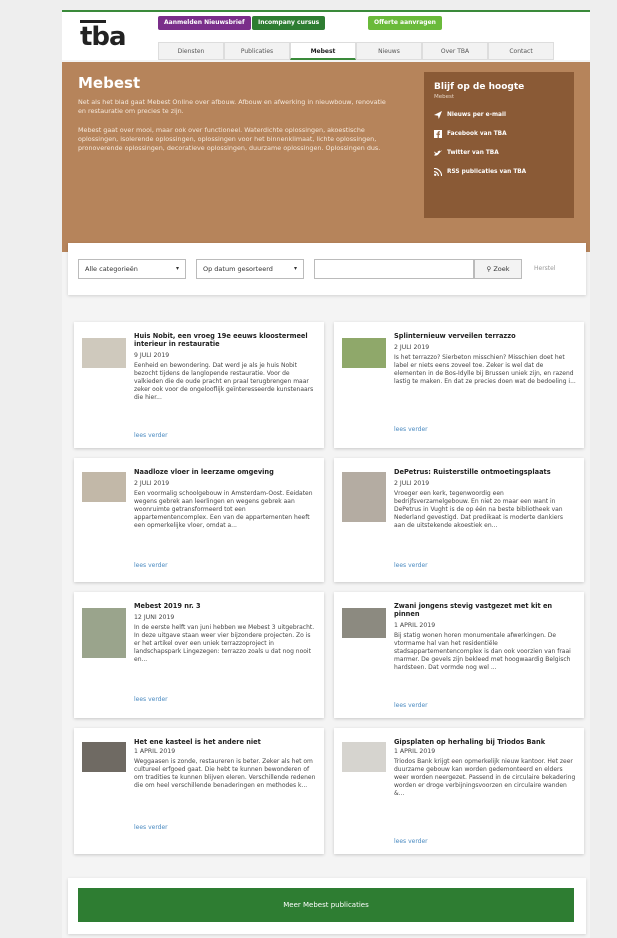 The width and height of the screenshot is (617, 938). What do you see at coordinates (485, 336) in the screenshot?
I see `article-title: Splinternieuw verveilen terrazzo` at bounding box center [485, 336].